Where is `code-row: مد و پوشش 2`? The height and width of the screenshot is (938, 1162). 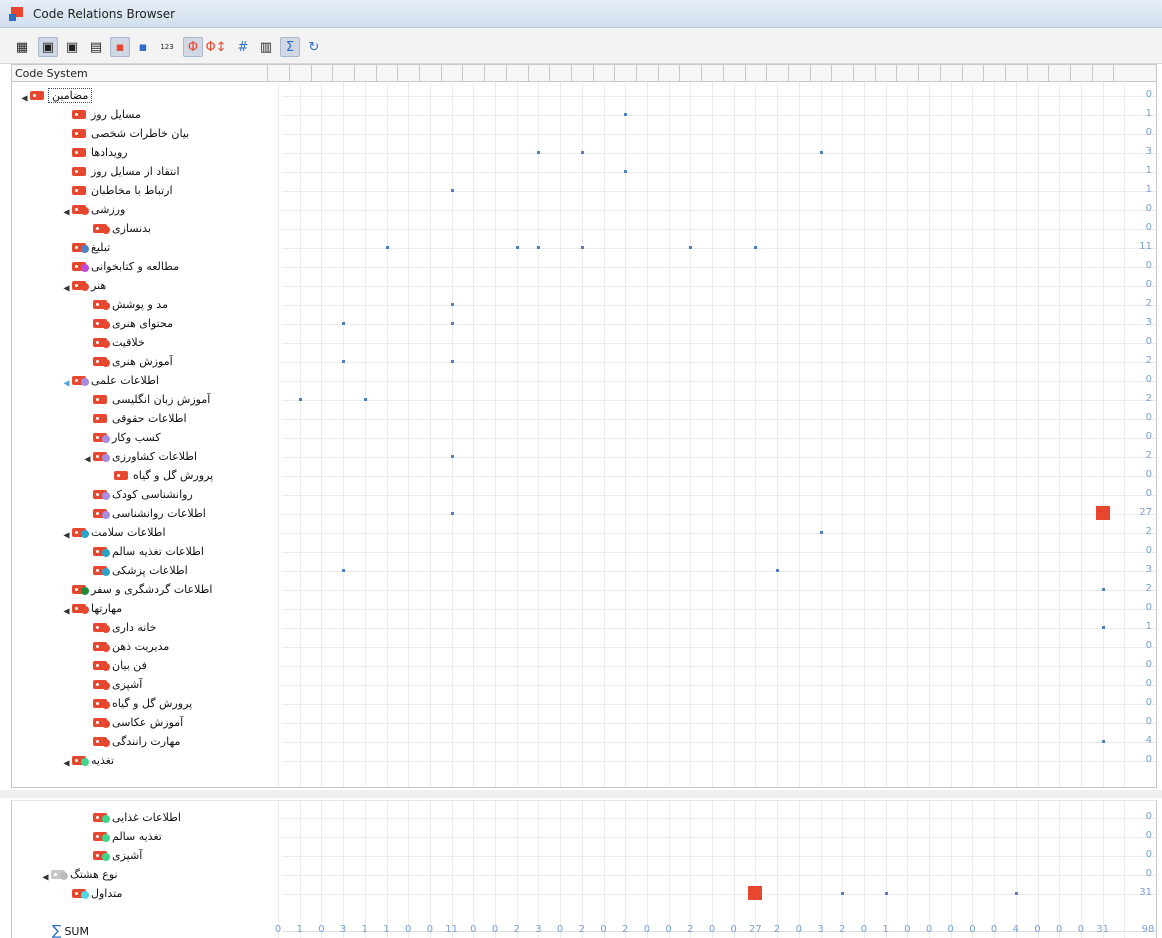
code-row: مد و پوشش 2 is located at coordinates (584, 304).